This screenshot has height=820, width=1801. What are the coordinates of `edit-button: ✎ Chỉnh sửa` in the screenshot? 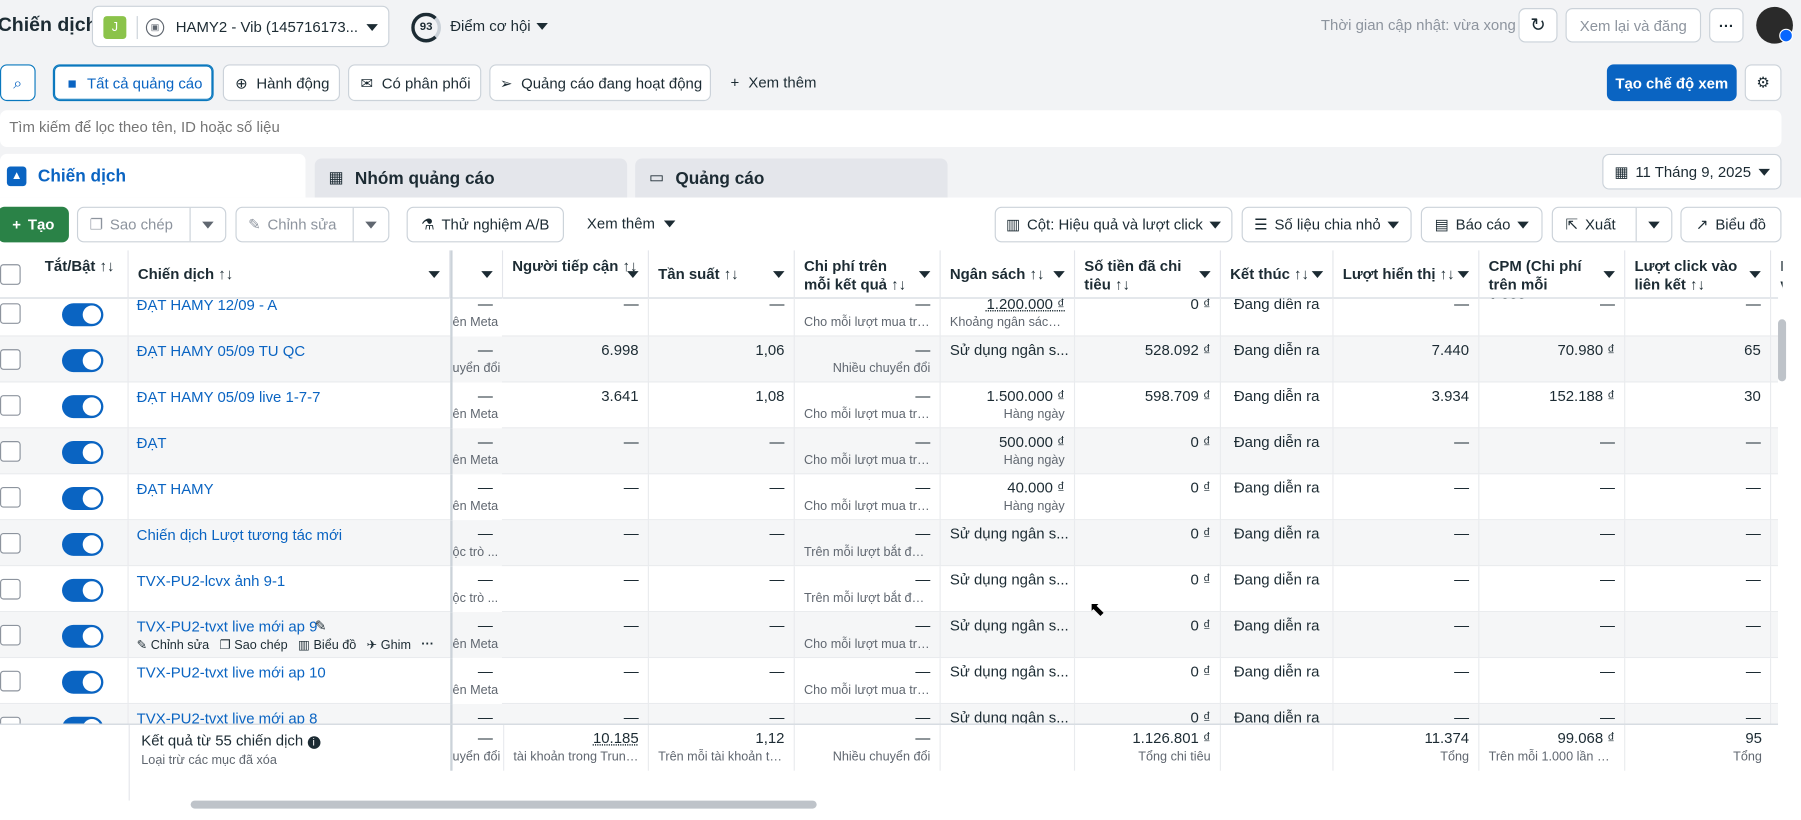 It's located at (312, 224).